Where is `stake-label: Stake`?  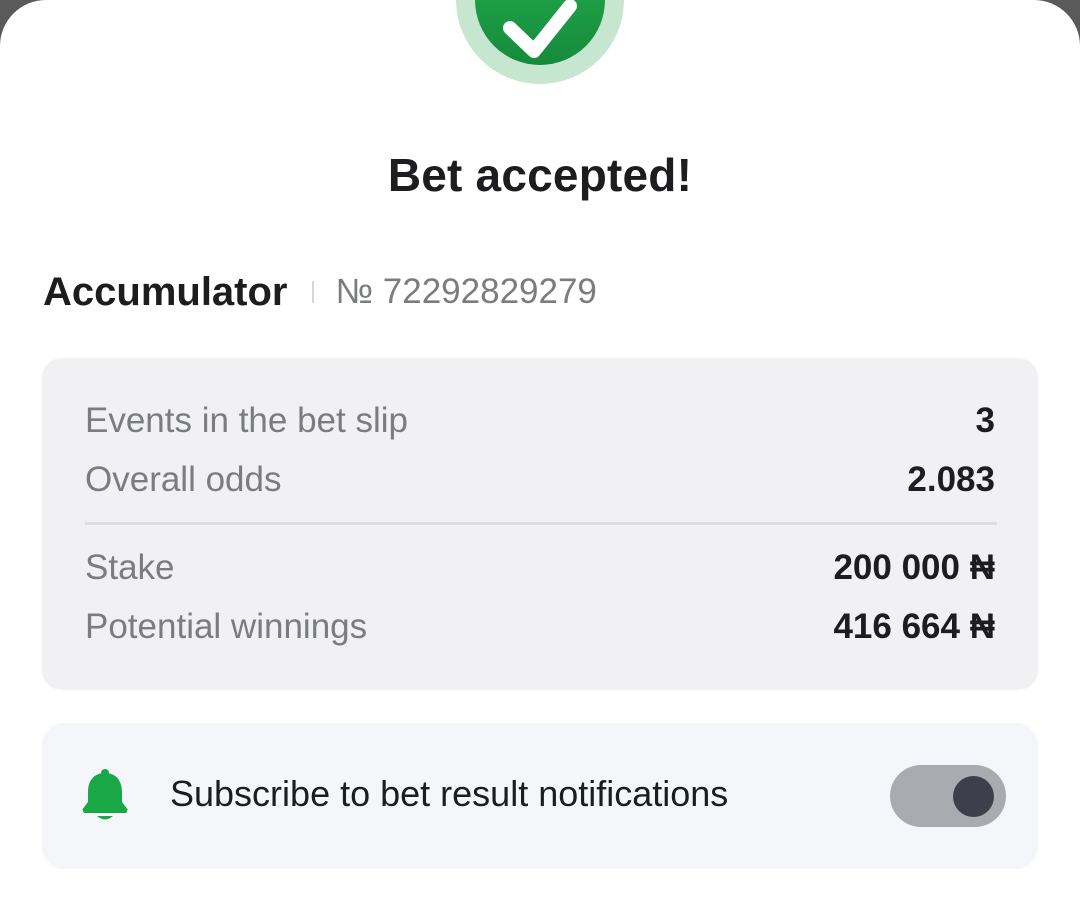 stake-label: Stake is located at coordinates (130, 567).